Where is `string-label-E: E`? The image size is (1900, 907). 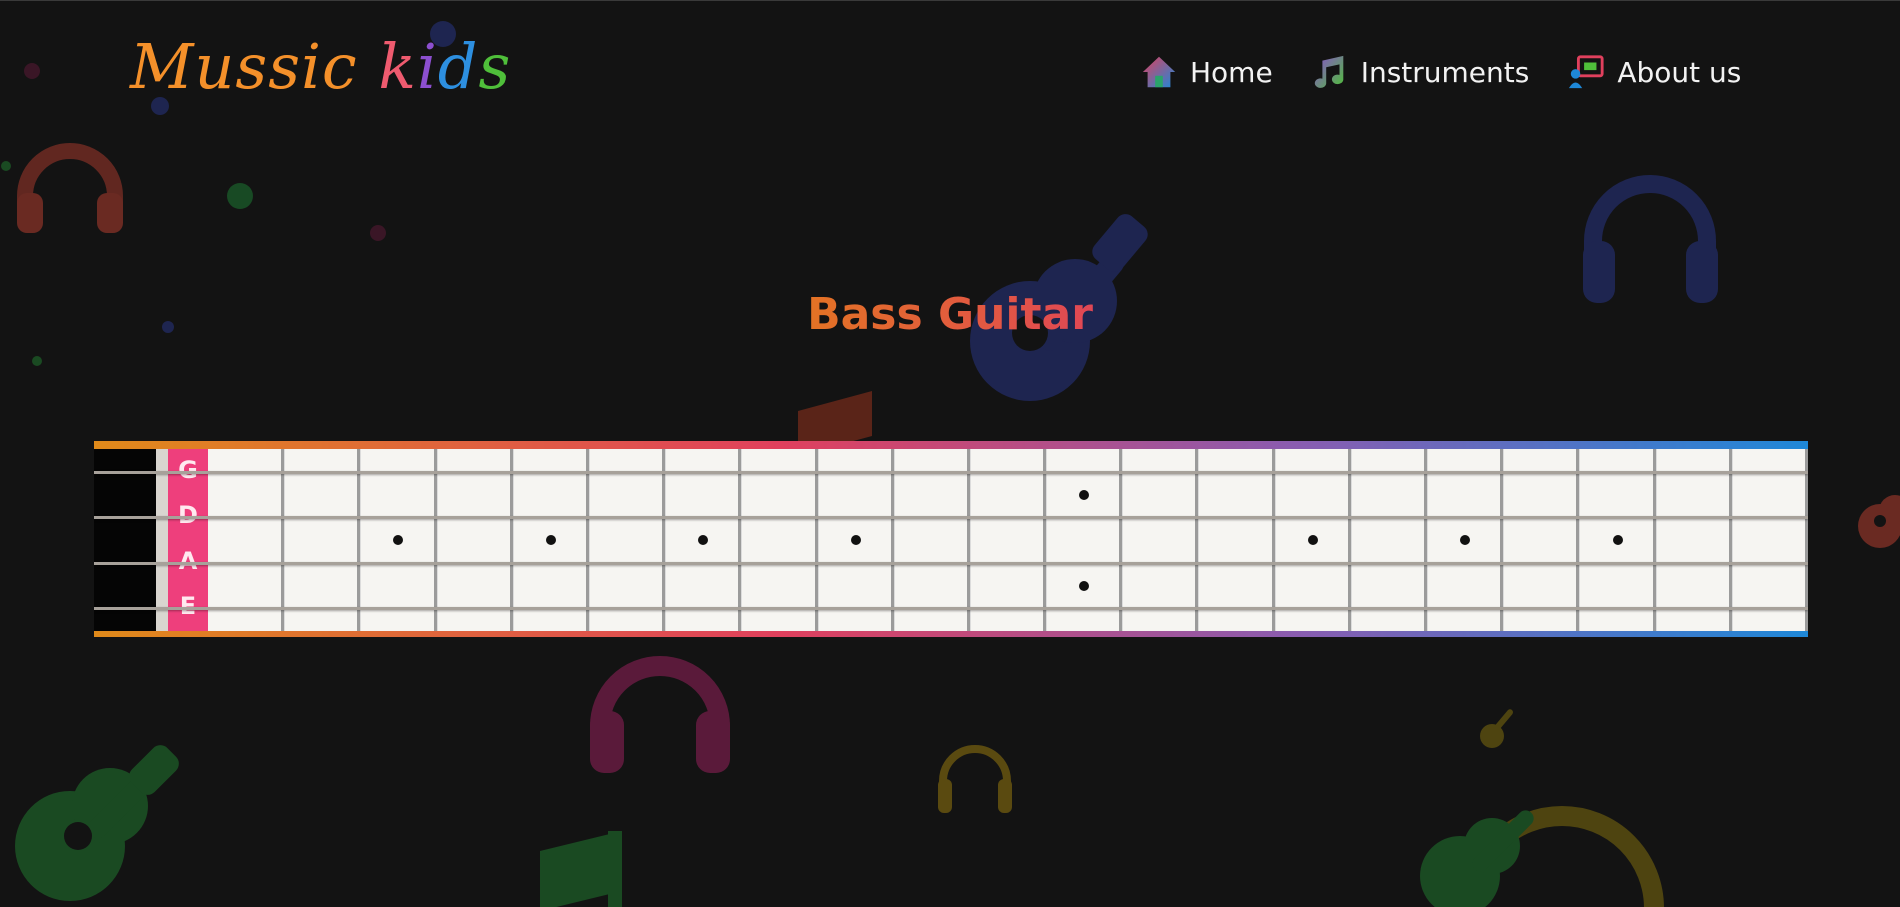
string-label-E: E is located at coordinates (188, 606).